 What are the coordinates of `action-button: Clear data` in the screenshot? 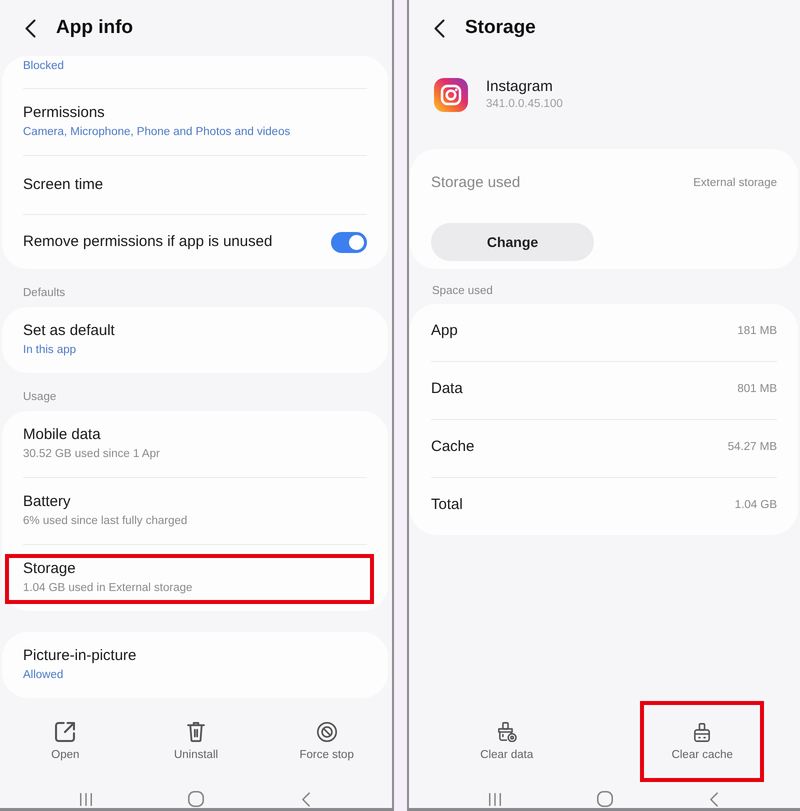 It's located at (507, 741).